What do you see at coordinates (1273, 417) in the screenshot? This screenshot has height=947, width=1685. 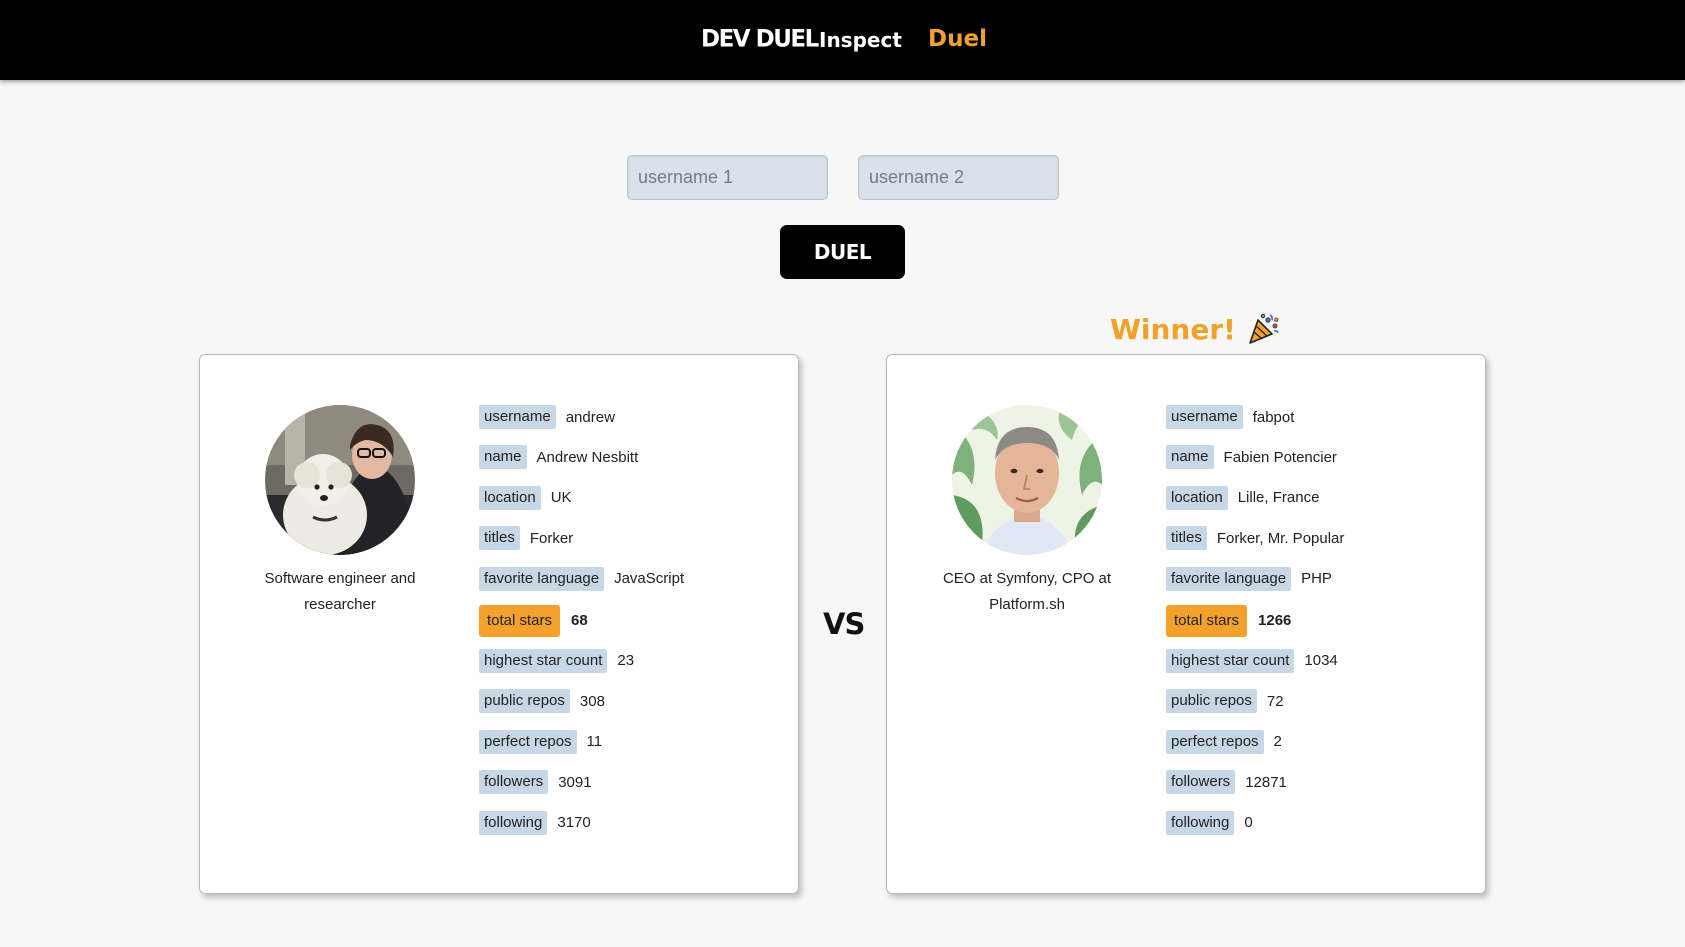 I see `stat-value: fabpot` at bounding box center [1273, 417].